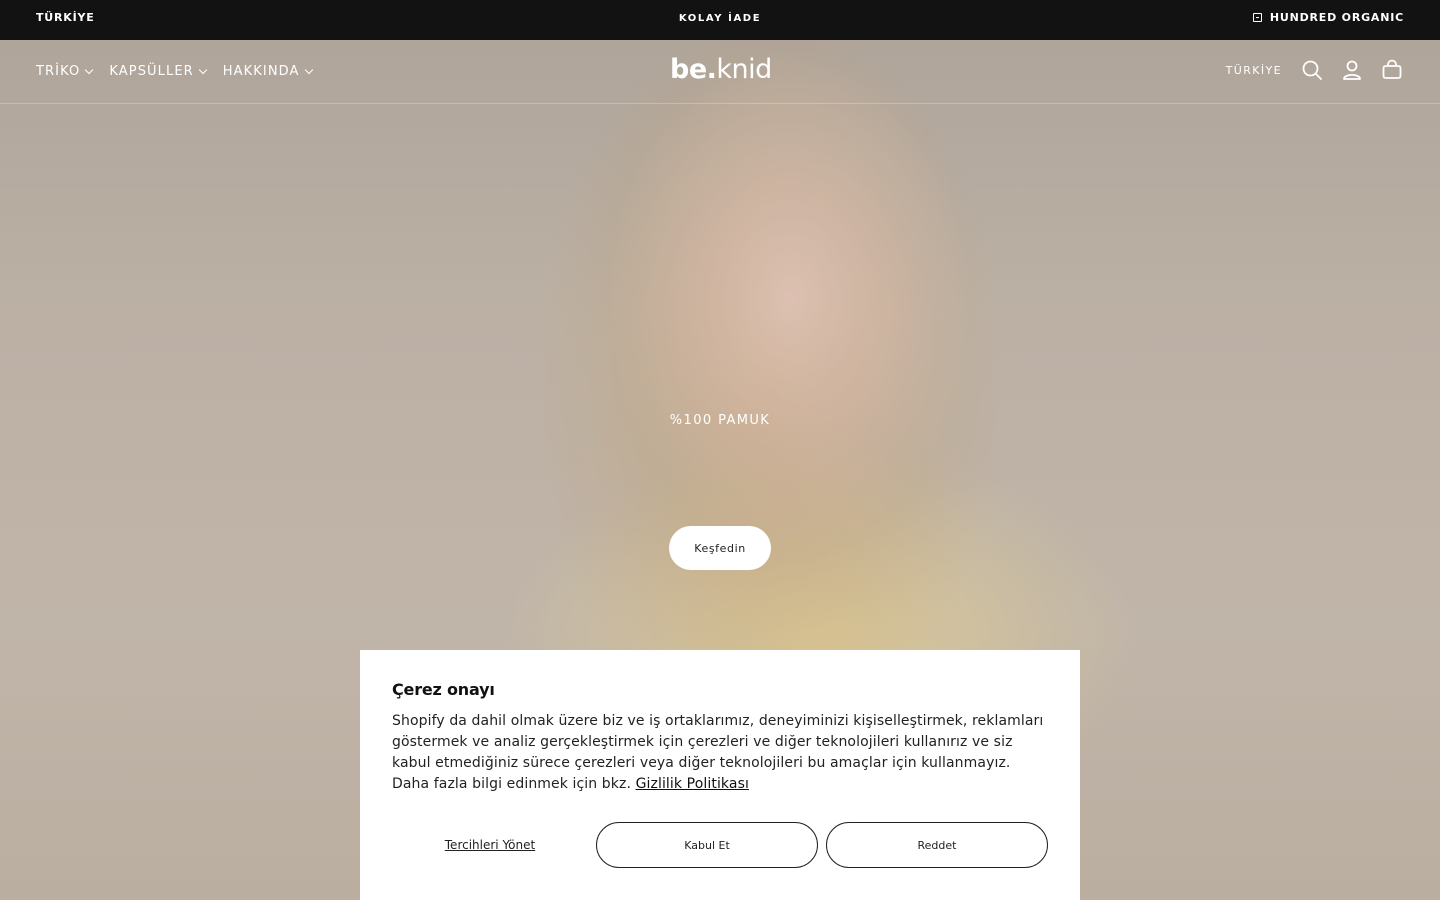 This screenshot has width=1440, height=900. What do you see at coordinates (937, 845) in the screenshot?
I see `reject-button: Reddet` at bounding box center [937, 845].